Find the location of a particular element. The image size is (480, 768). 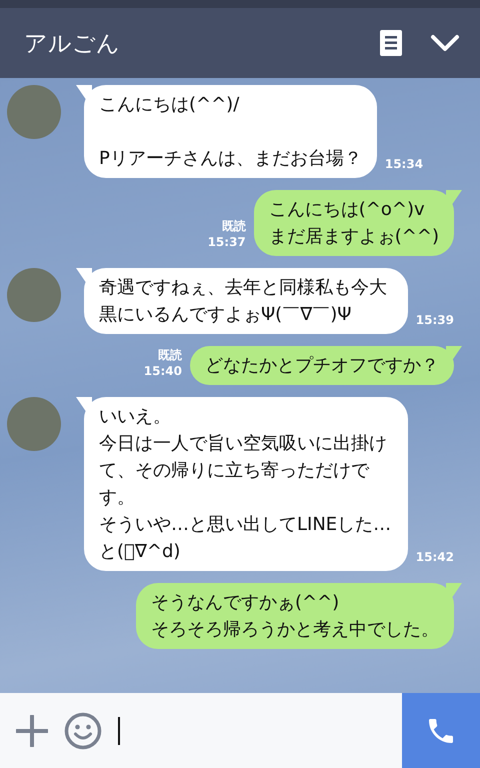

message-time: 15:34 is located at coordinates (404, 164).